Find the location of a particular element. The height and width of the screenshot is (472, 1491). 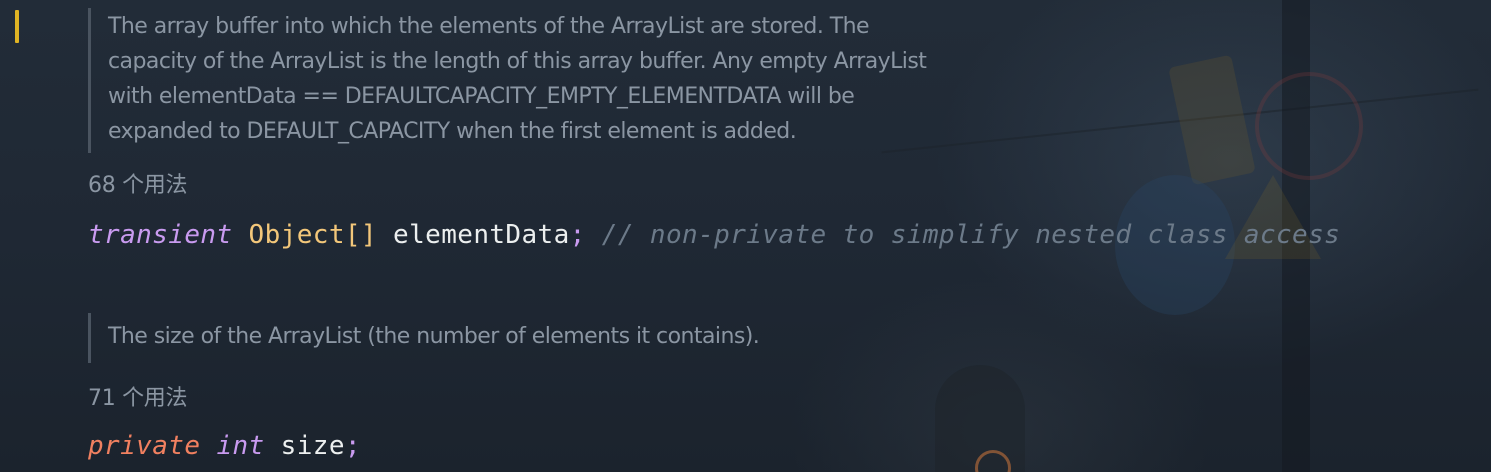

keyword-int: int is located at coordinates (240, 446).